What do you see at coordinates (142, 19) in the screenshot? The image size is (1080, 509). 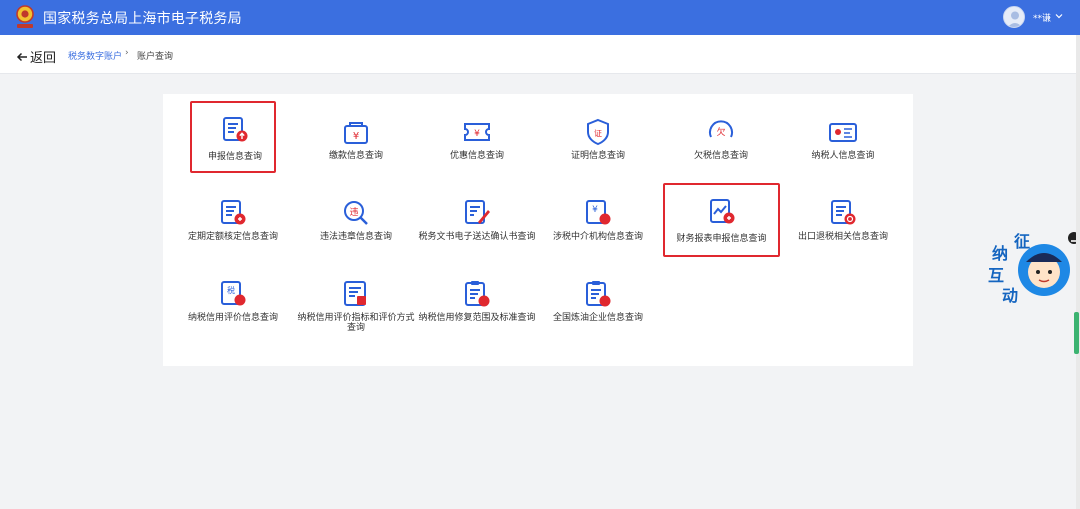 I see `app-title: 国家税务总局上海市电子税务局` at bounding box center [142, 19].